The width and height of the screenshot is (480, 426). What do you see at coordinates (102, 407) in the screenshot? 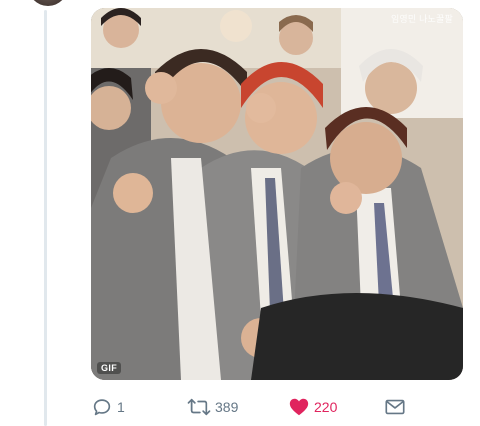
I see `reply-icon` at bounding box center [102, 407].